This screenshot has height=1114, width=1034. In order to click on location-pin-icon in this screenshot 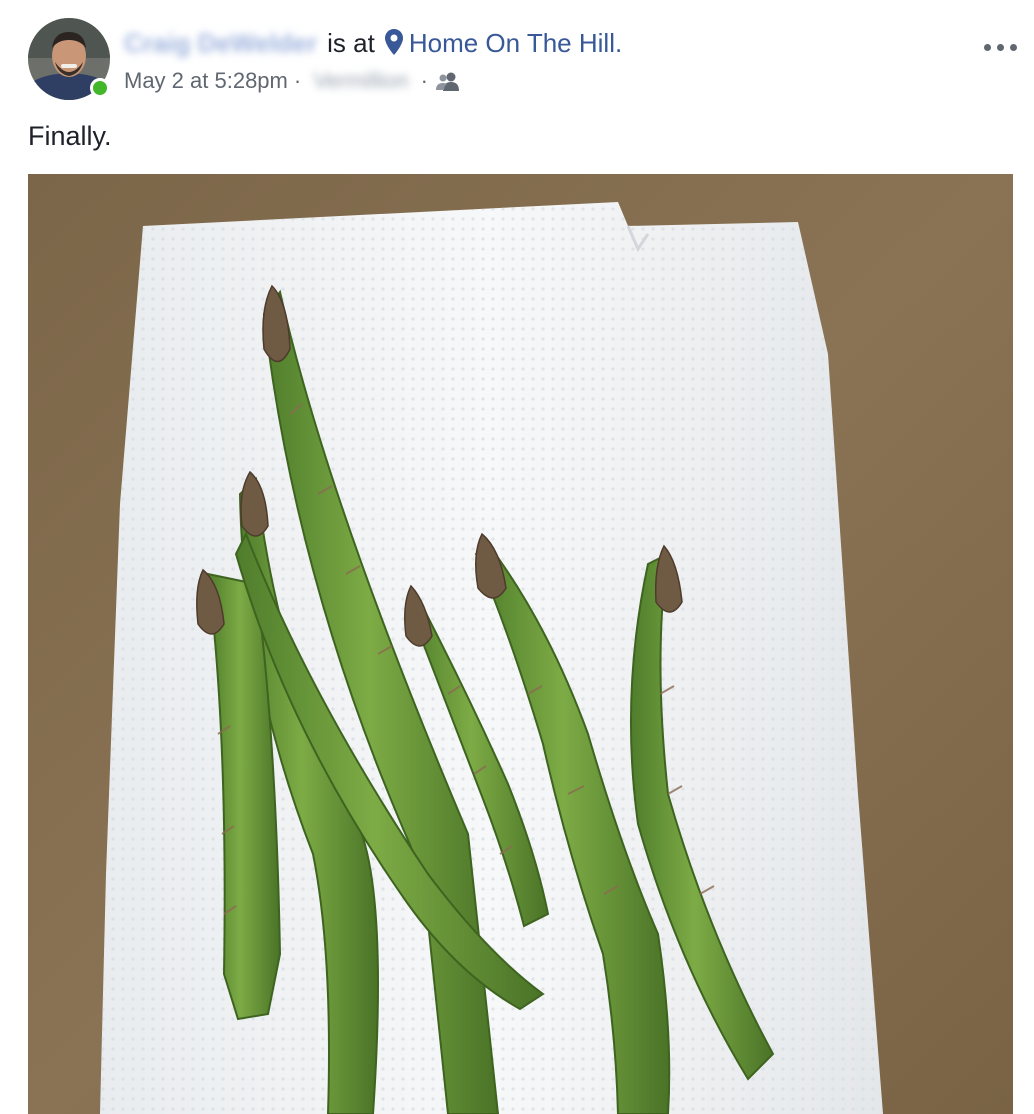, I will do `click(393, 42)`.